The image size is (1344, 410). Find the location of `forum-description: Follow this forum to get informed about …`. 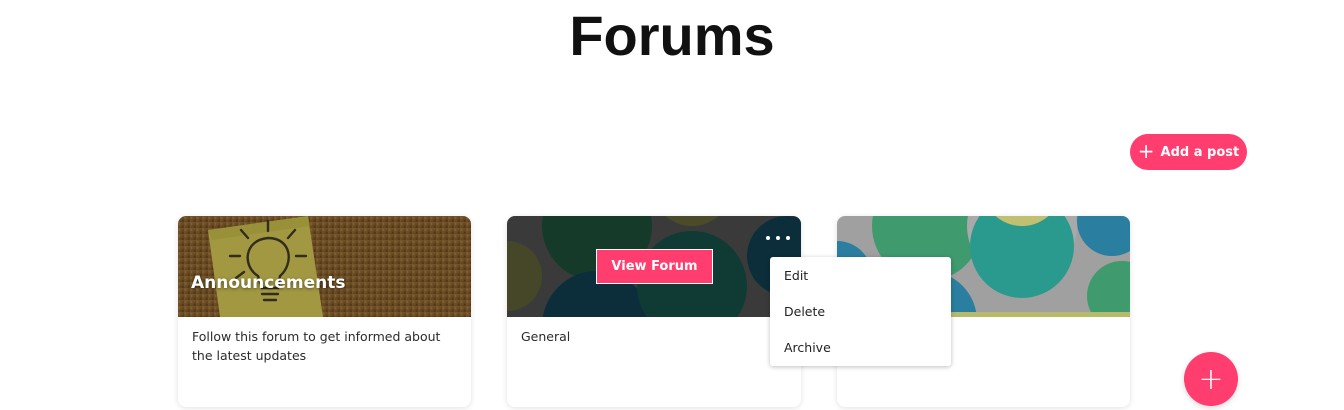

forum-description: Follow this forum to get informed about … is located at coordinates (316, 346).